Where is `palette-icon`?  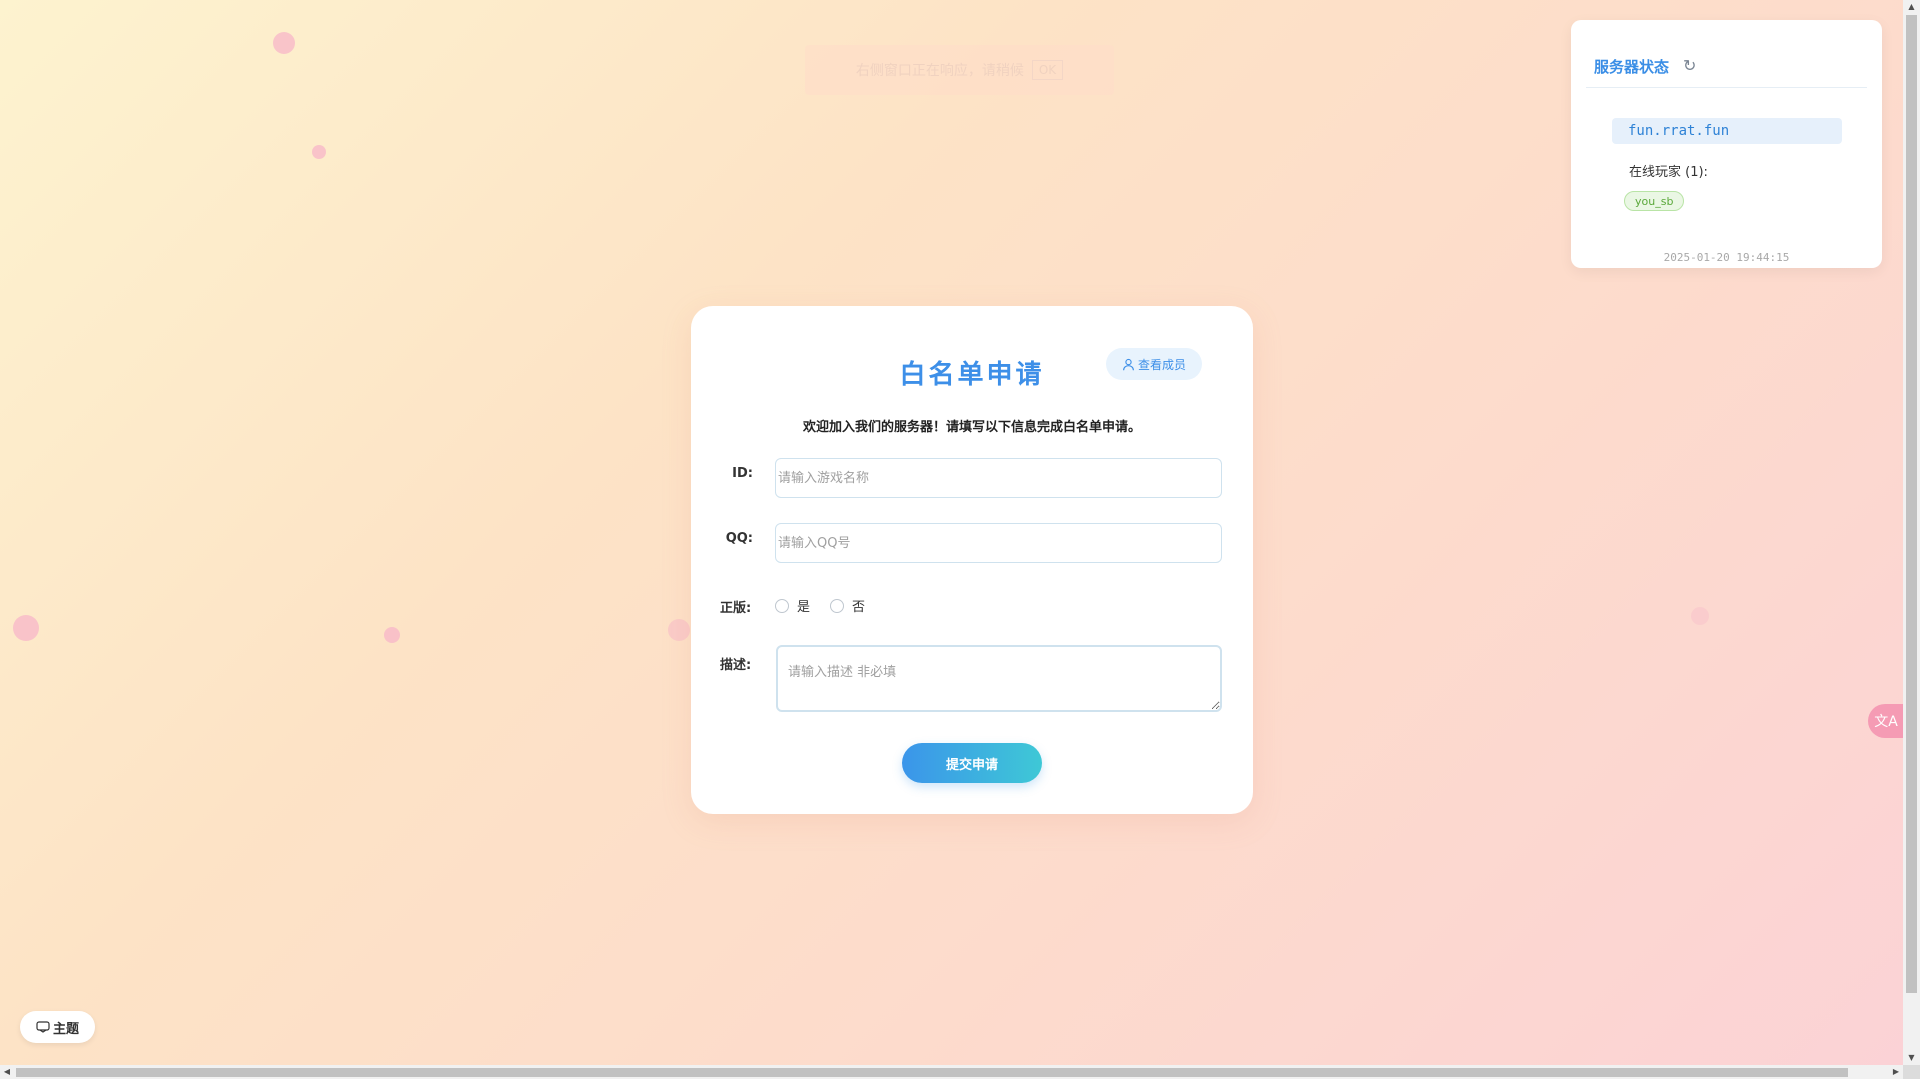
palette-icon is located at coordinates (43, 1027).